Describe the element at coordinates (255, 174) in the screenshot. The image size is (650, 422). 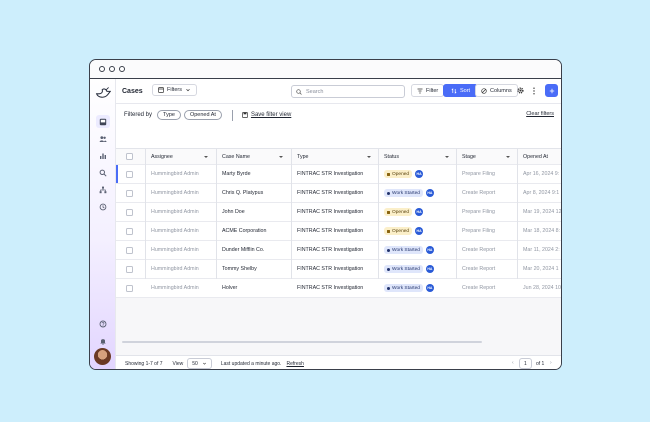
I see `case-name-cell: Marty Byrde` at that location.